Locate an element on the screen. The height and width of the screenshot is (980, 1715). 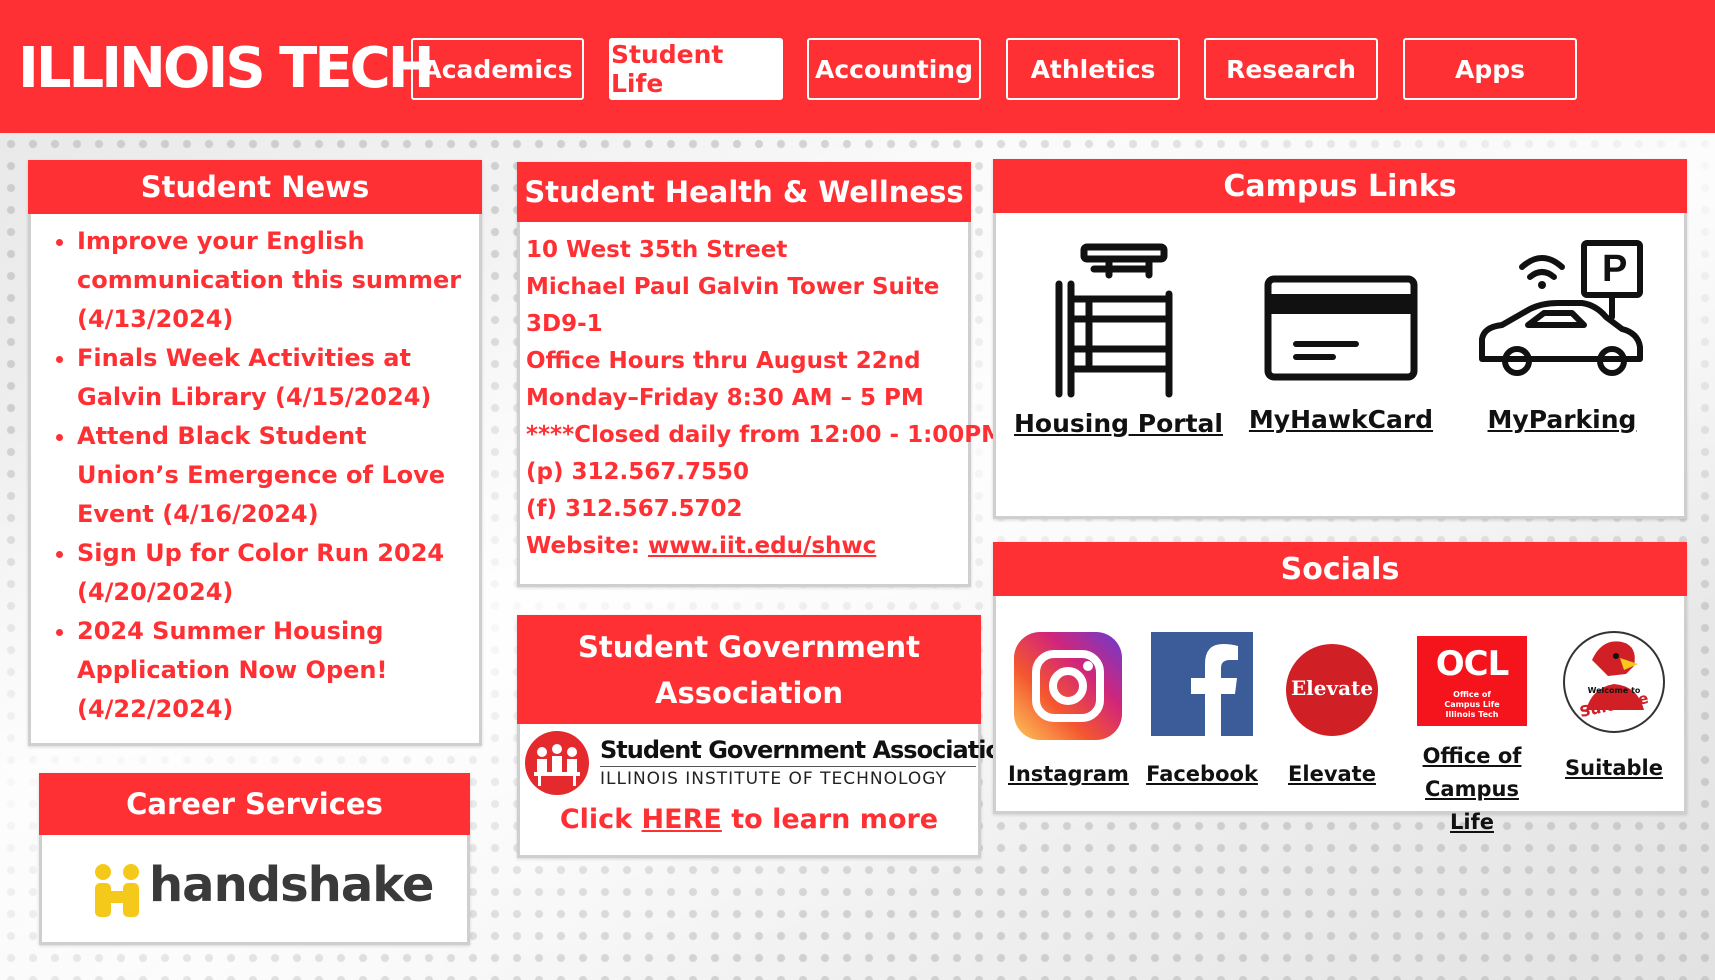
svg-text: P is located at coordinates (1614, 269).